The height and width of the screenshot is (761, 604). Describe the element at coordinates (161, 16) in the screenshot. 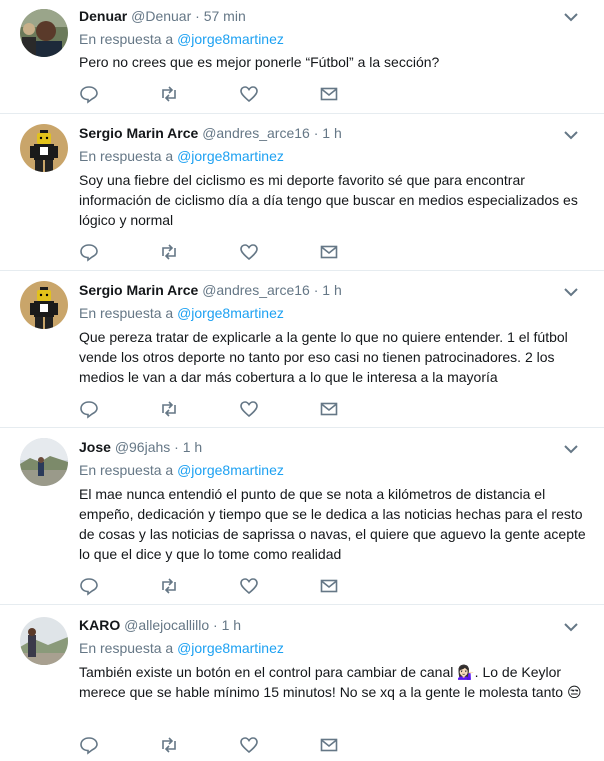

I see `author-handle: @Denuar` at that location.